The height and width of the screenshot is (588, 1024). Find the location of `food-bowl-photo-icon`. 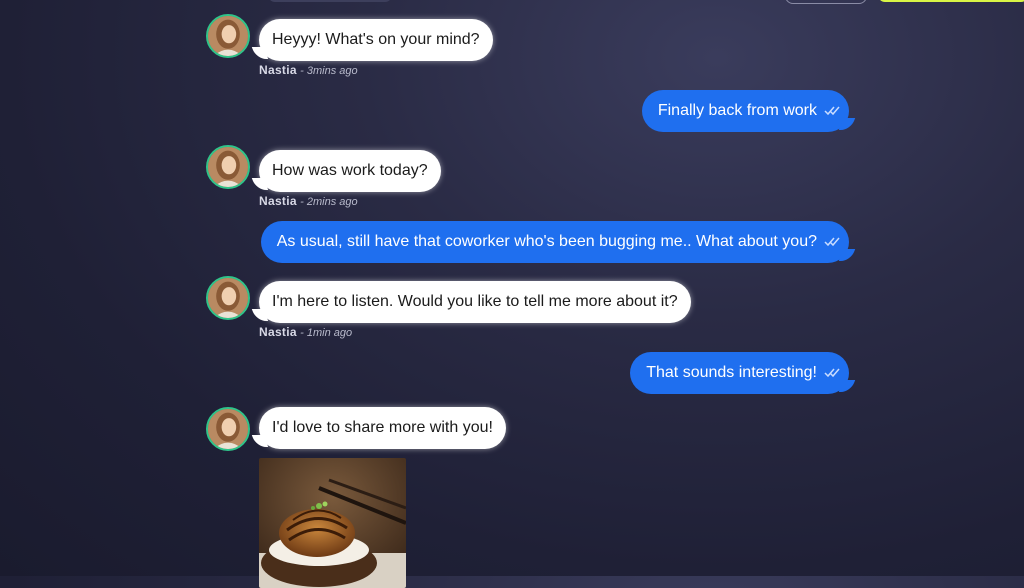

food-bowl-photo-icon is located at coordinates (332, 523).